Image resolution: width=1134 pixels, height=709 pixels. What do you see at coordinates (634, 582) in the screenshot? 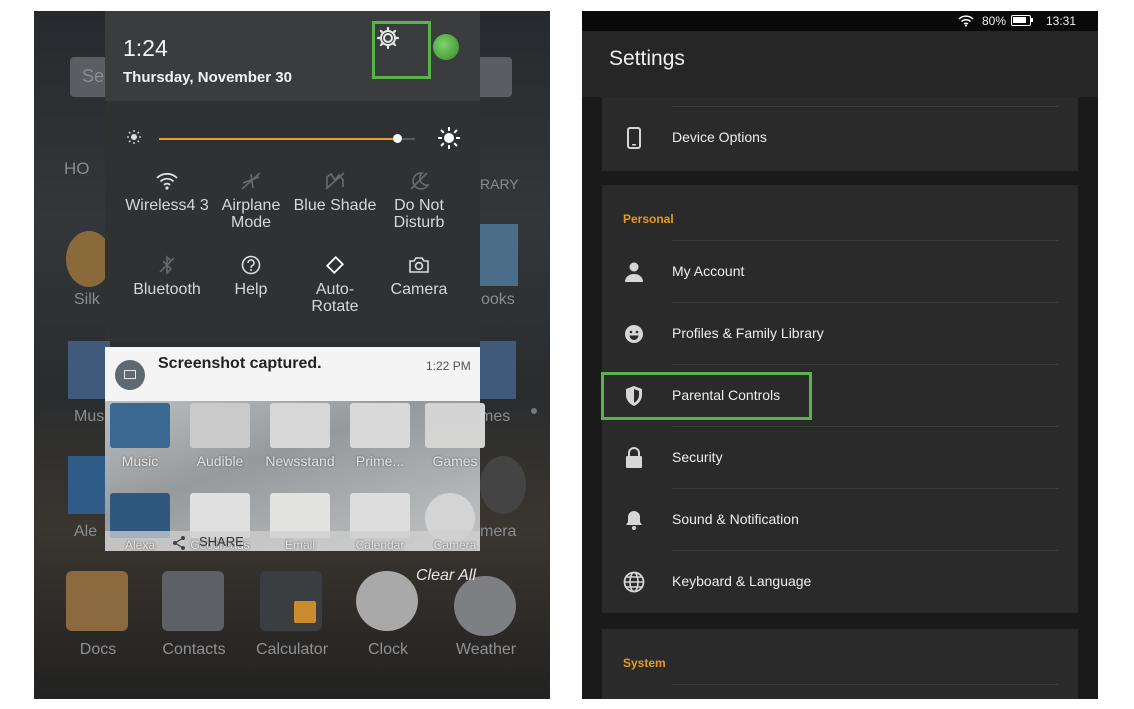
I see `globe-icon` at bounding box center [634, 582].